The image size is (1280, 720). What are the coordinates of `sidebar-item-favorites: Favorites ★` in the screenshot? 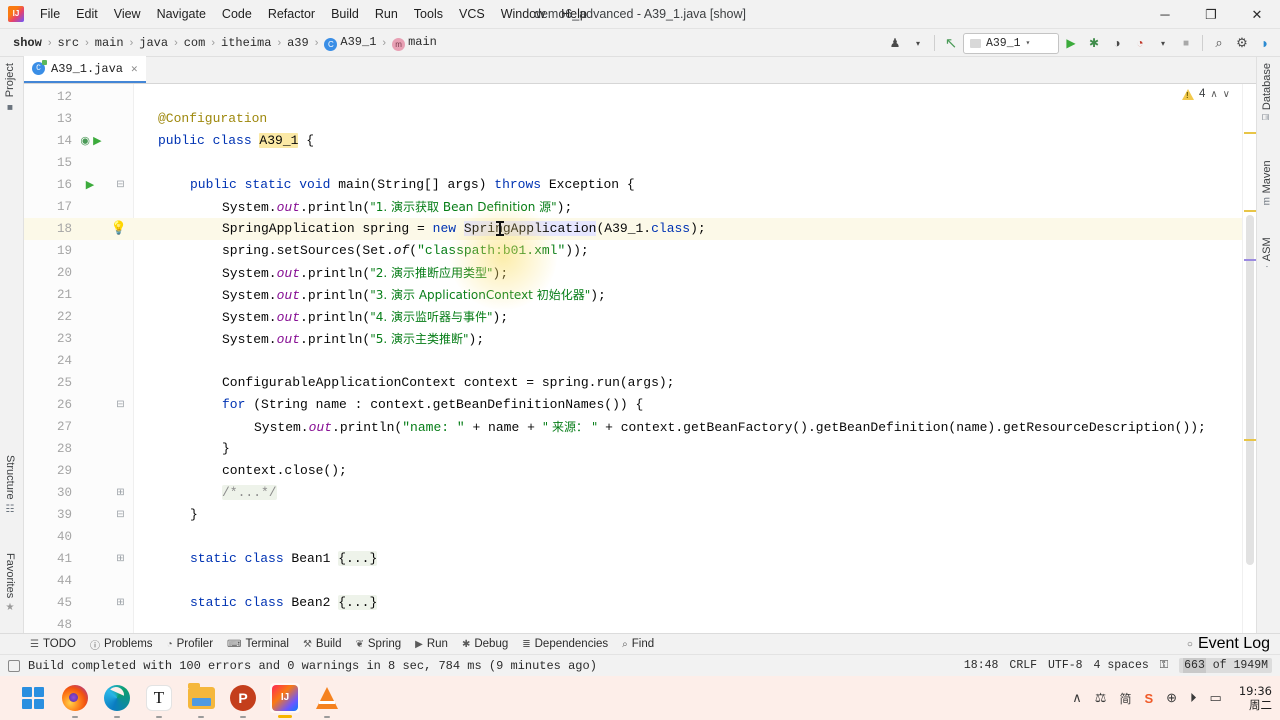 It's located at (10, 583).